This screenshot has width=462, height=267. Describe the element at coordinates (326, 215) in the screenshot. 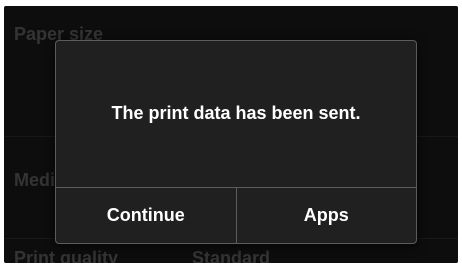

I see `apps-button: Apps` at that location.